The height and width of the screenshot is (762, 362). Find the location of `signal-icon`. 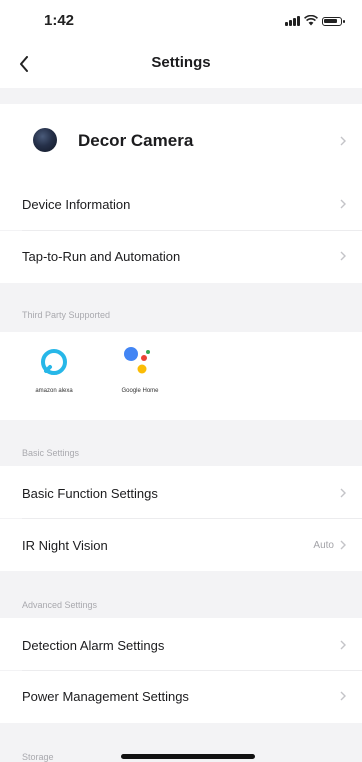

signal-icon is located at coordinates (292, 21).